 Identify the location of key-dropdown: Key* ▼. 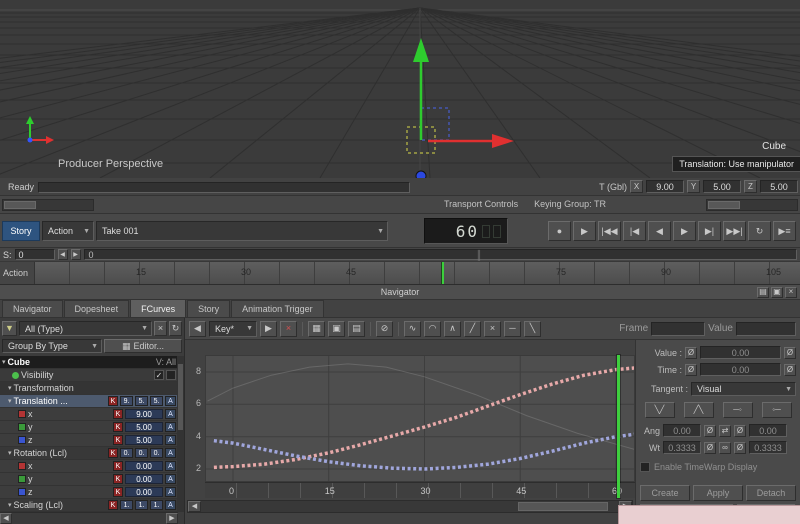
(233, 328).